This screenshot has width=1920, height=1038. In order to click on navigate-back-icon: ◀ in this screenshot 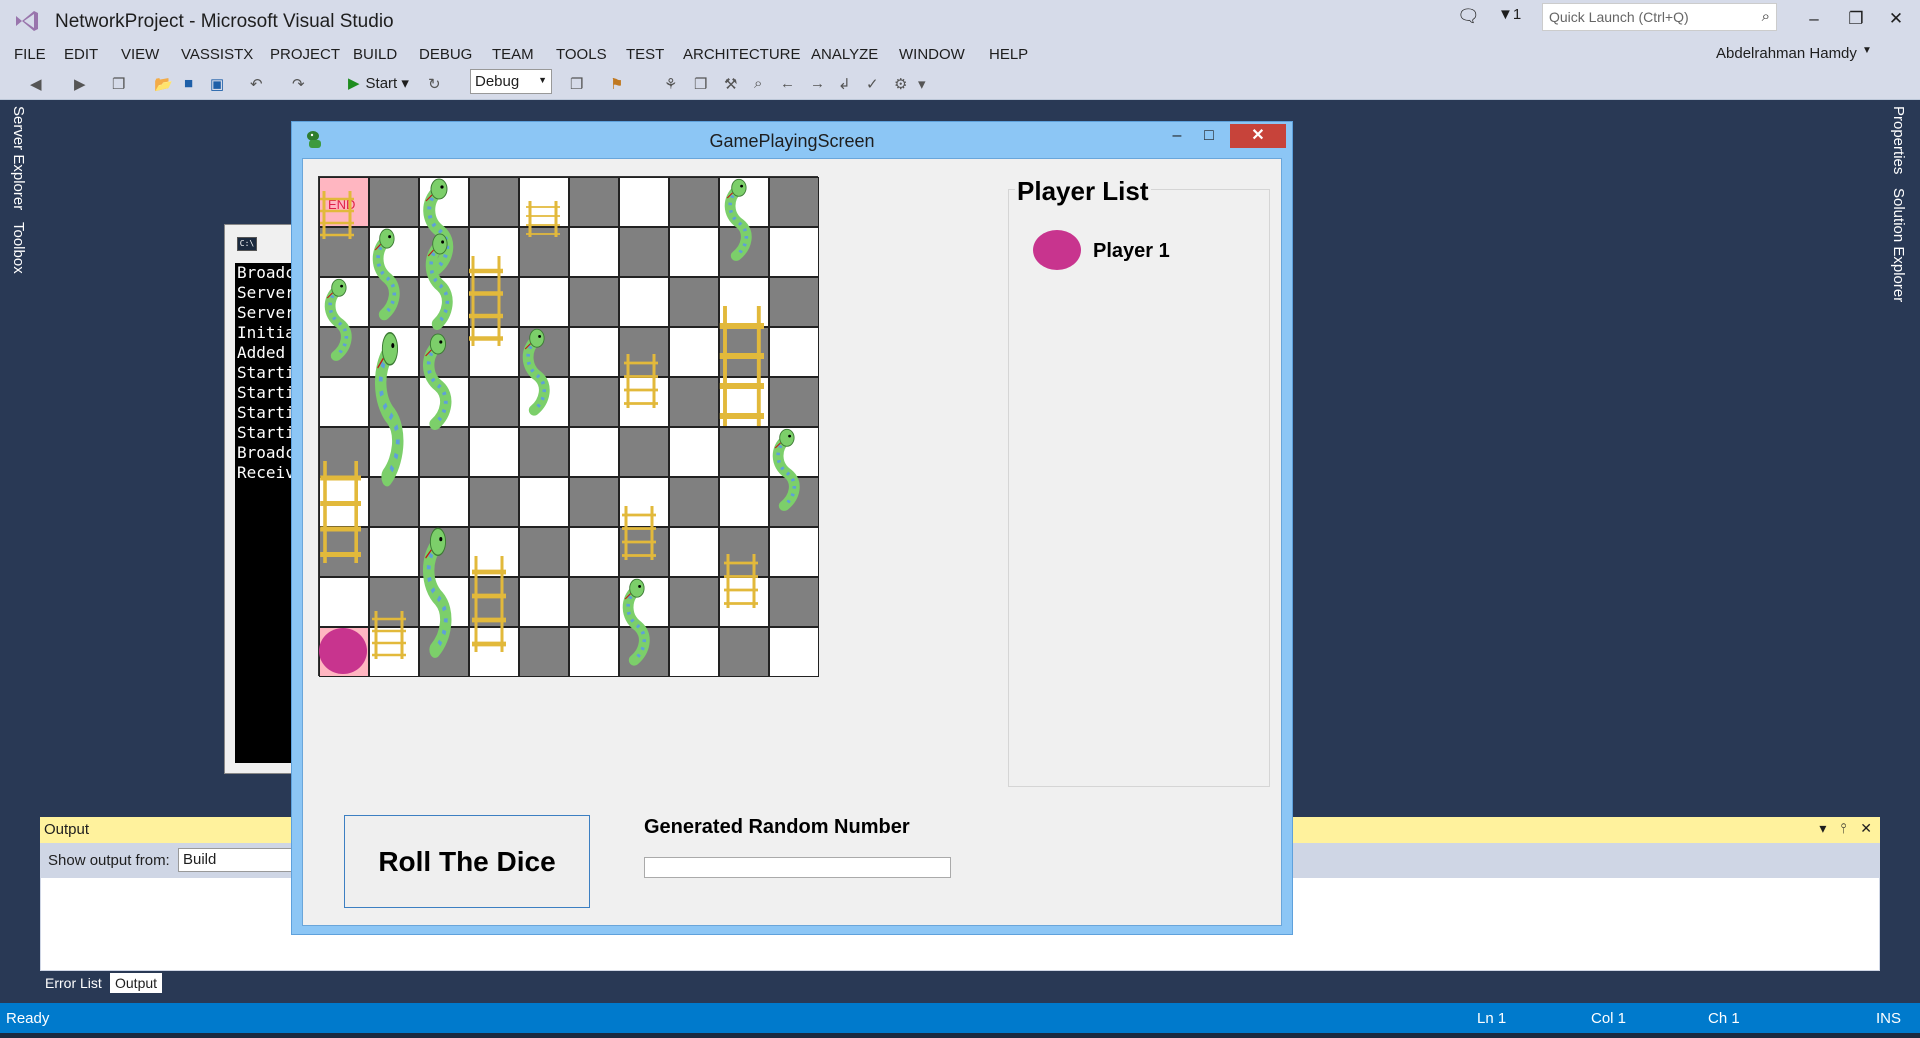, I will do `click(36, 84)`.